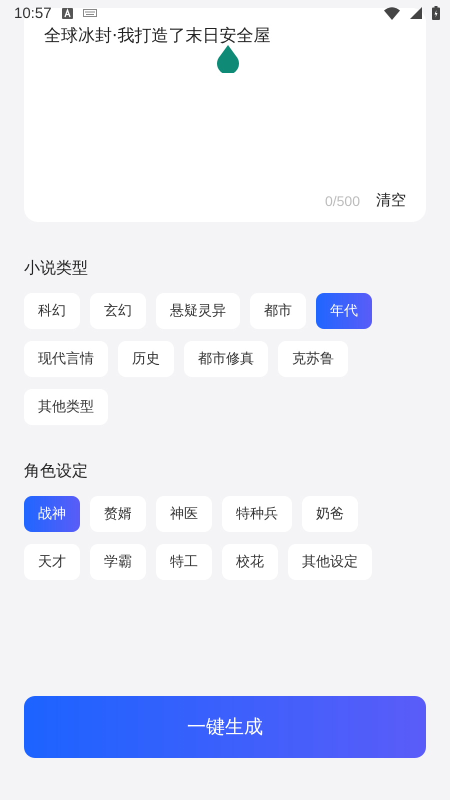 The width and height of the screenshot is (450, 800). I want to click on tag-chip: 都市, so click(278, 311).